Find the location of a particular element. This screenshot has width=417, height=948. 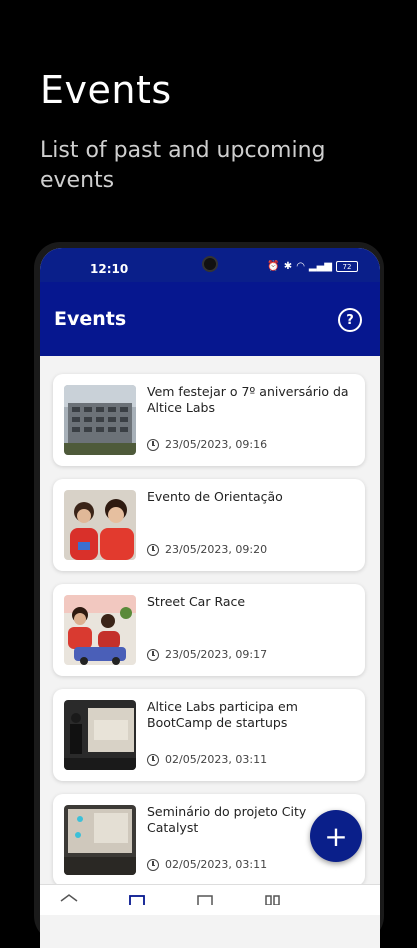

event-title: Evento de Orientação is located at coordinates (215, 496).